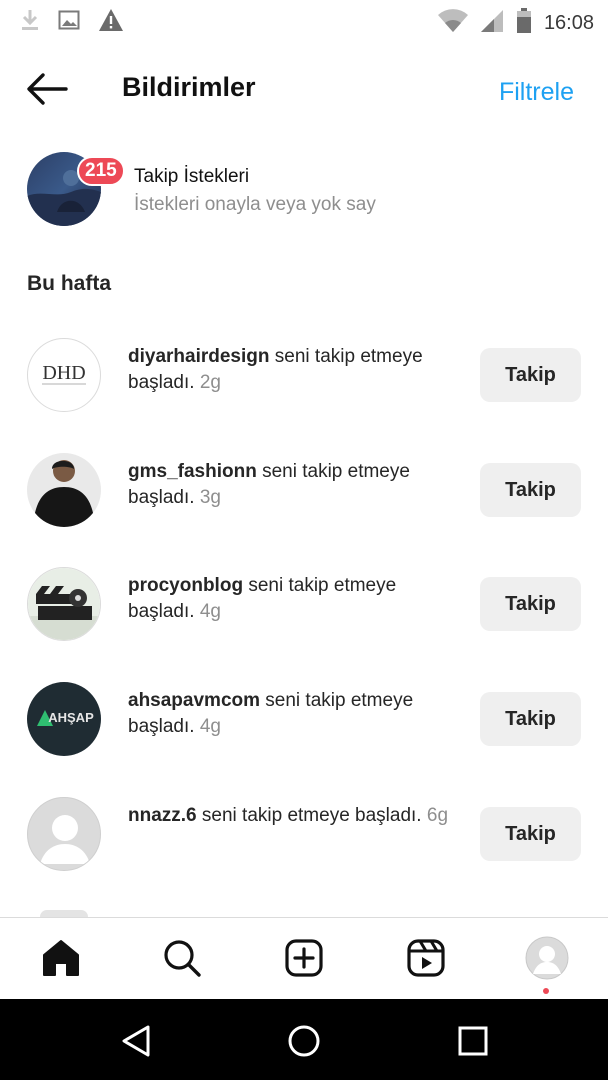 The image size is (608, 1080). Describe the element at coordinates (255, 204) in the screenshot. I see `follow-requests-subtitle: İstekleri onayla veya yok say` at that location.